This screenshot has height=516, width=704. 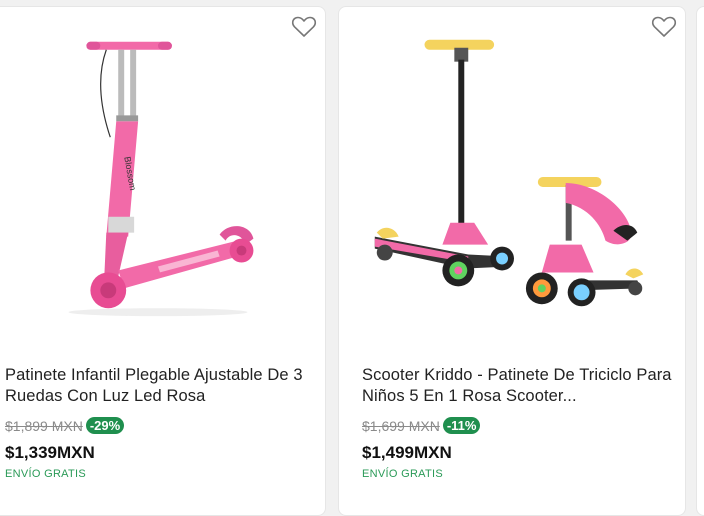 I want to click on price-row: $1,699 MXN -11%, so click(x=421, y=425).